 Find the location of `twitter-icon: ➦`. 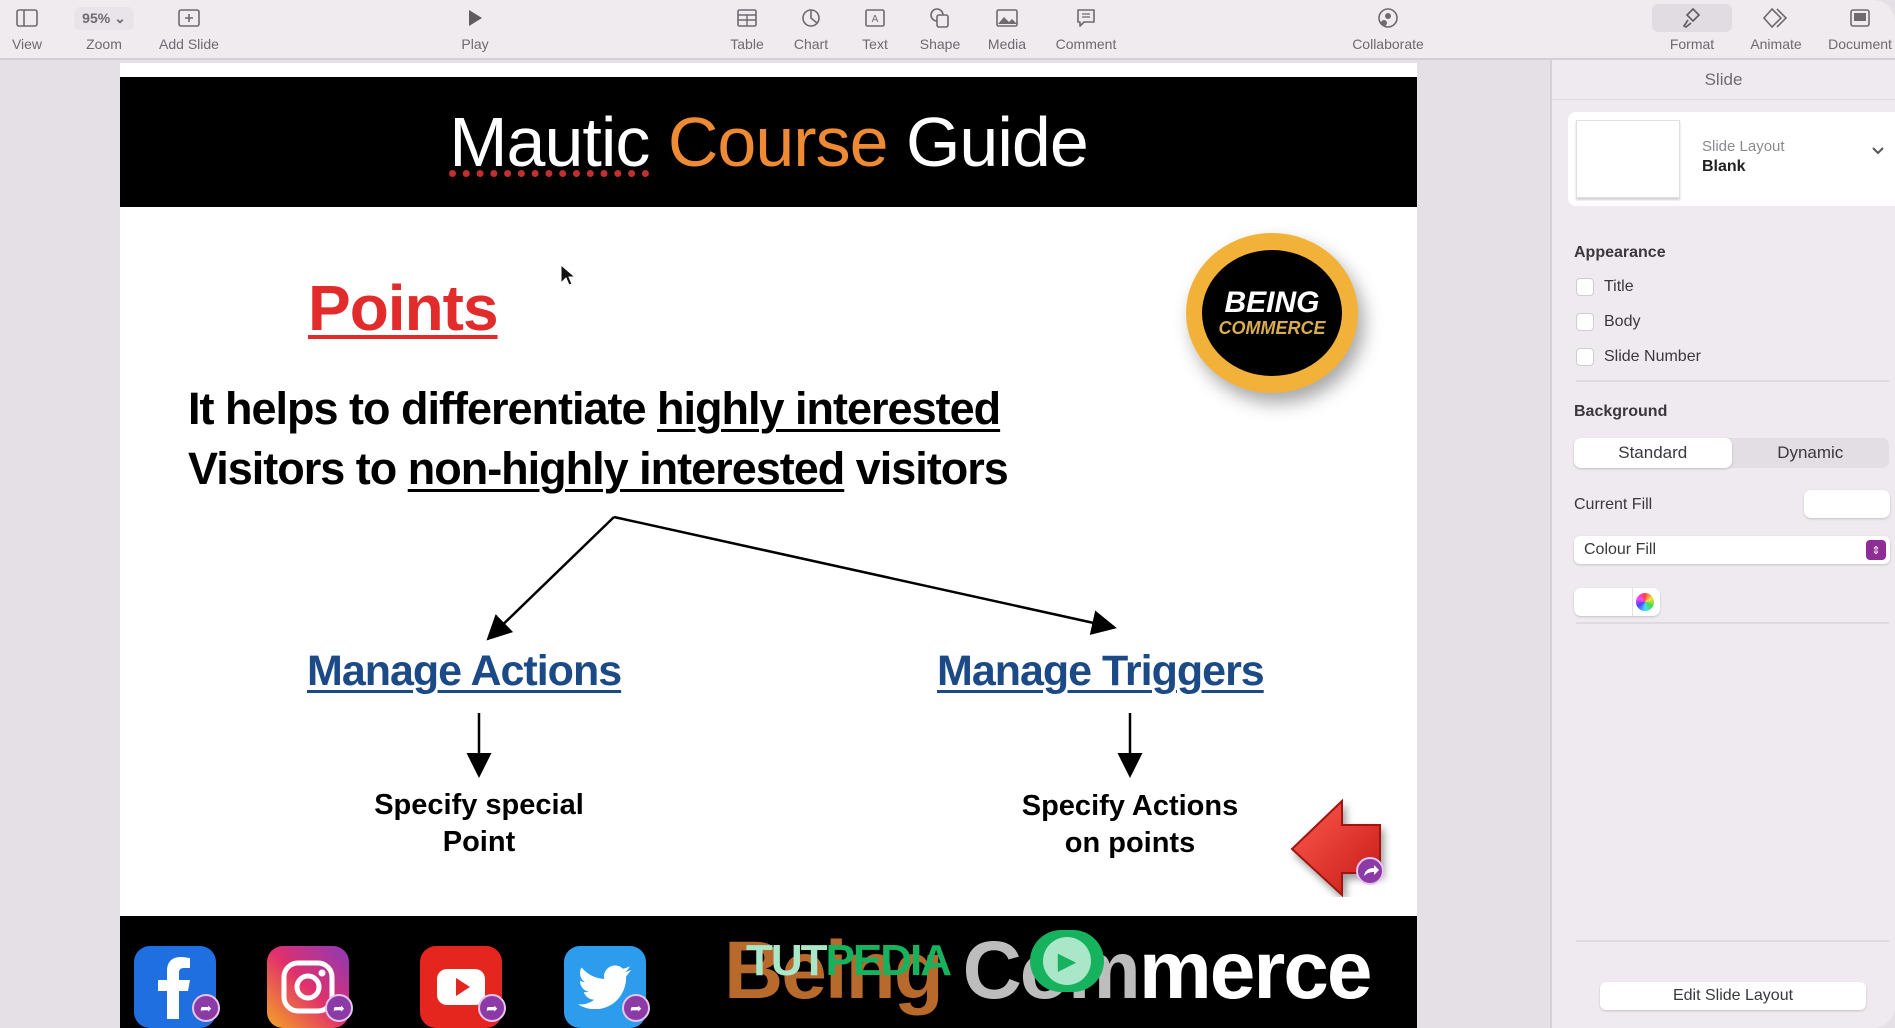

twitter-icon: ➦ is located at coordinates (607, 987).